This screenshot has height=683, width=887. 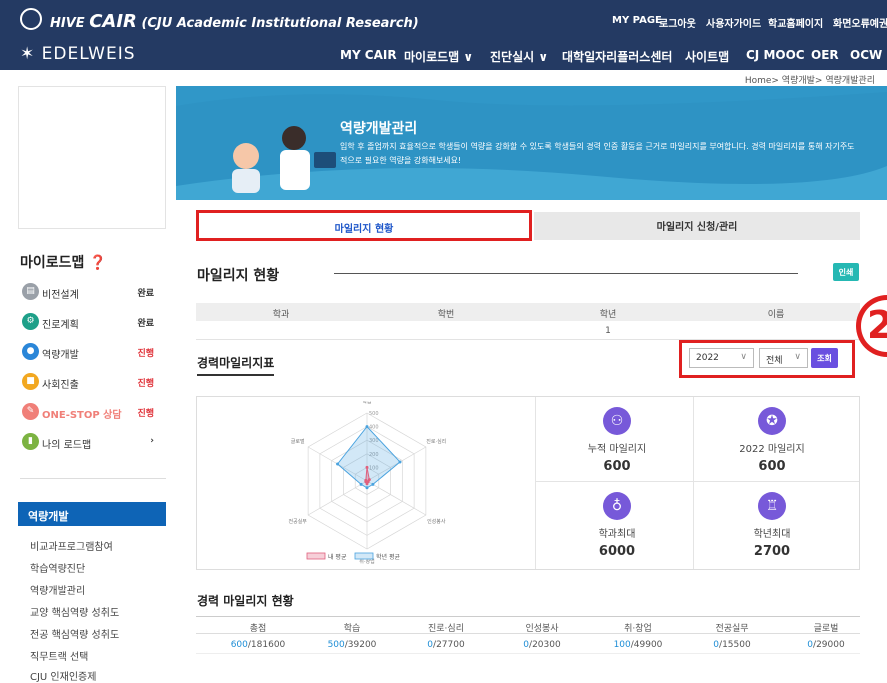 What do you see at coordinates (97, 263) in the screenshot?
I see `help-icon: ❓` at bounding box center [97, 263].